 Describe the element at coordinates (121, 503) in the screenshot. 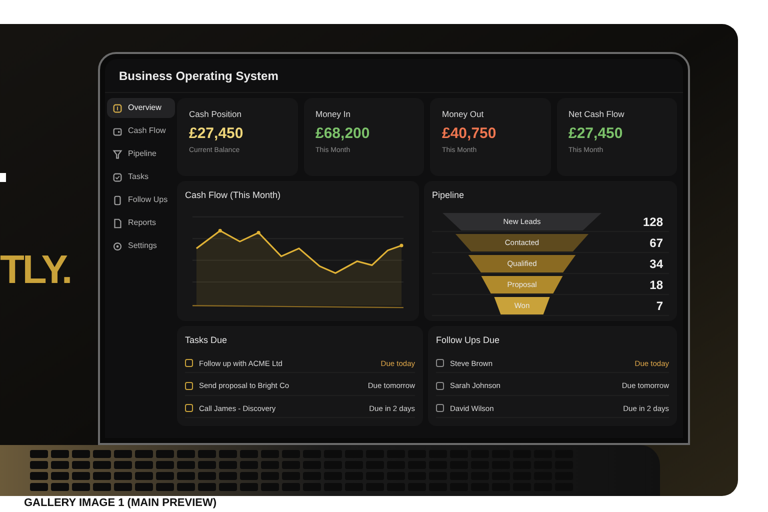

I see `caption-text: GALLERY IMAGE 1 (MAIN PREVIEW)` at that location.